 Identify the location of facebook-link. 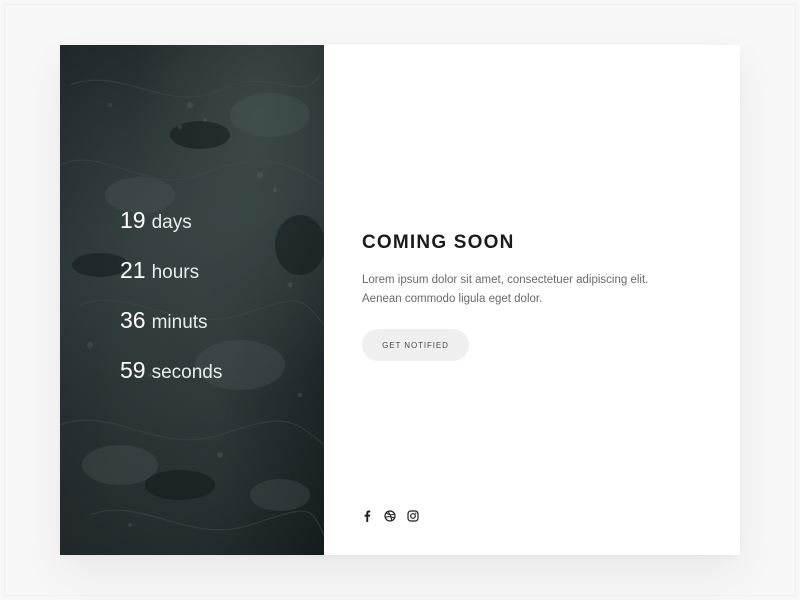
(367, 516).